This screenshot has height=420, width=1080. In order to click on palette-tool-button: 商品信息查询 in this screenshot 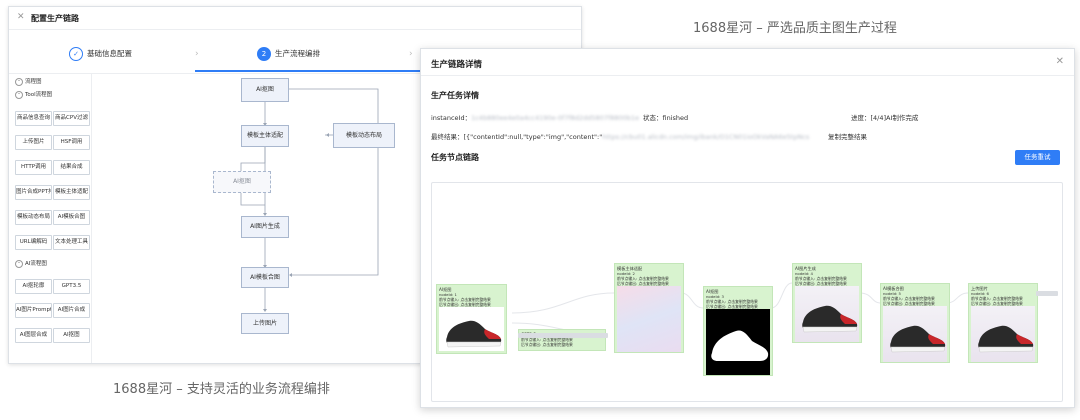, I will do `click(33, 118)`.